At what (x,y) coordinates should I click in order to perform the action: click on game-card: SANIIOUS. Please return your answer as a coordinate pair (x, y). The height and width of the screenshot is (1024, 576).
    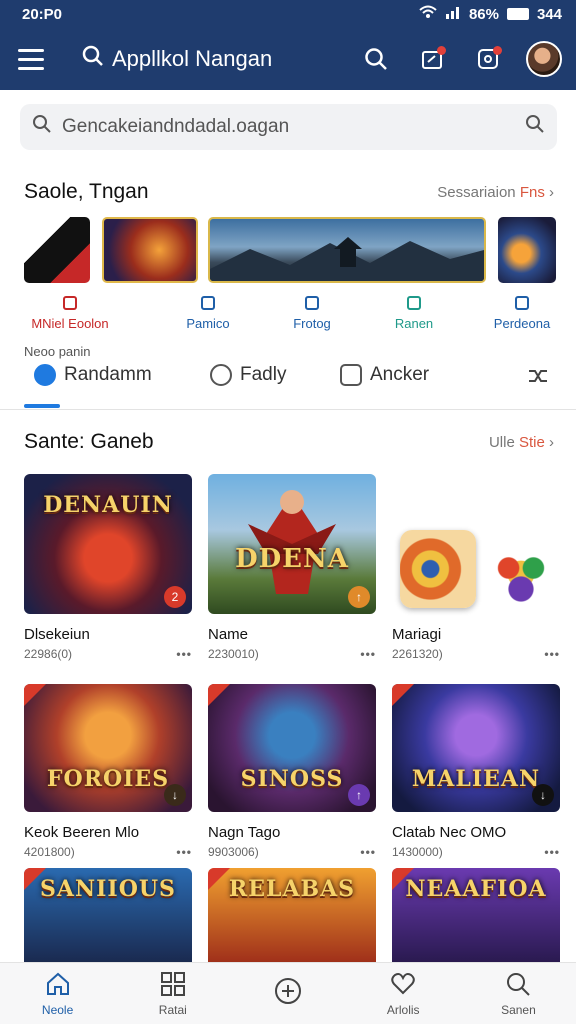
    Looking at the image, I should click on (108, 915).